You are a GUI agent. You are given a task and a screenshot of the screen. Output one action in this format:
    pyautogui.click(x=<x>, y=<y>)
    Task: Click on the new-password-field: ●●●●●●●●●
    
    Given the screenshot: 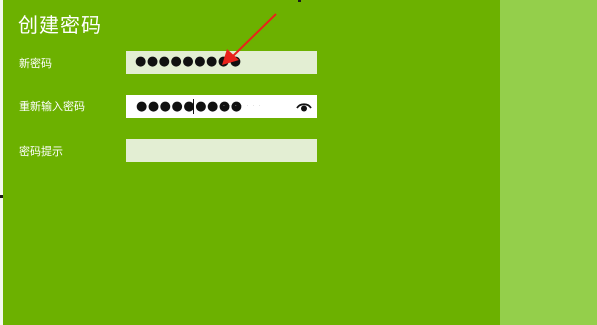 What is the action you would take?
    pyautogui.click(x=221, y=62)
    